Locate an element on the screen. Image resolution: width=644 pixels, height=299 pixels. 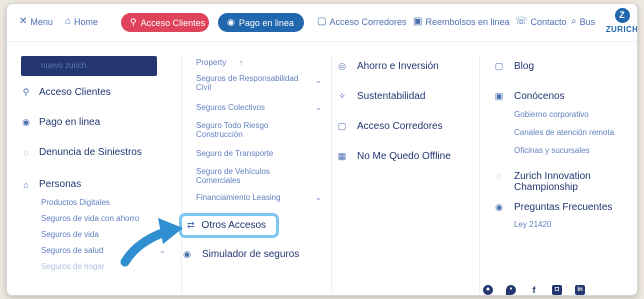
building-icon: ▣ is located at coordinates (499, 96).